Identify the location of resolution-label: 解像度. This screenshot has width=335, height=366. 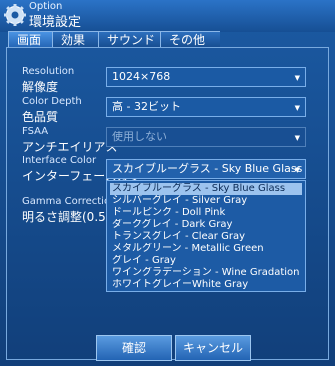
(40, 87).